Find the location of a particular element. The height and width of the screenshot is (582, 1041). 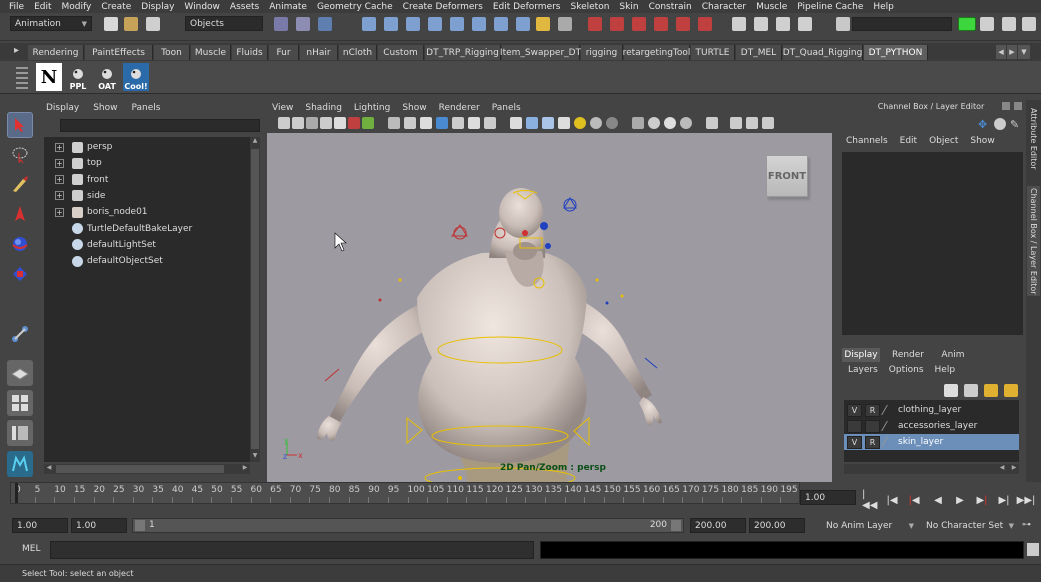

current-time-field: 1.00 is located at coordinates (828, 497).